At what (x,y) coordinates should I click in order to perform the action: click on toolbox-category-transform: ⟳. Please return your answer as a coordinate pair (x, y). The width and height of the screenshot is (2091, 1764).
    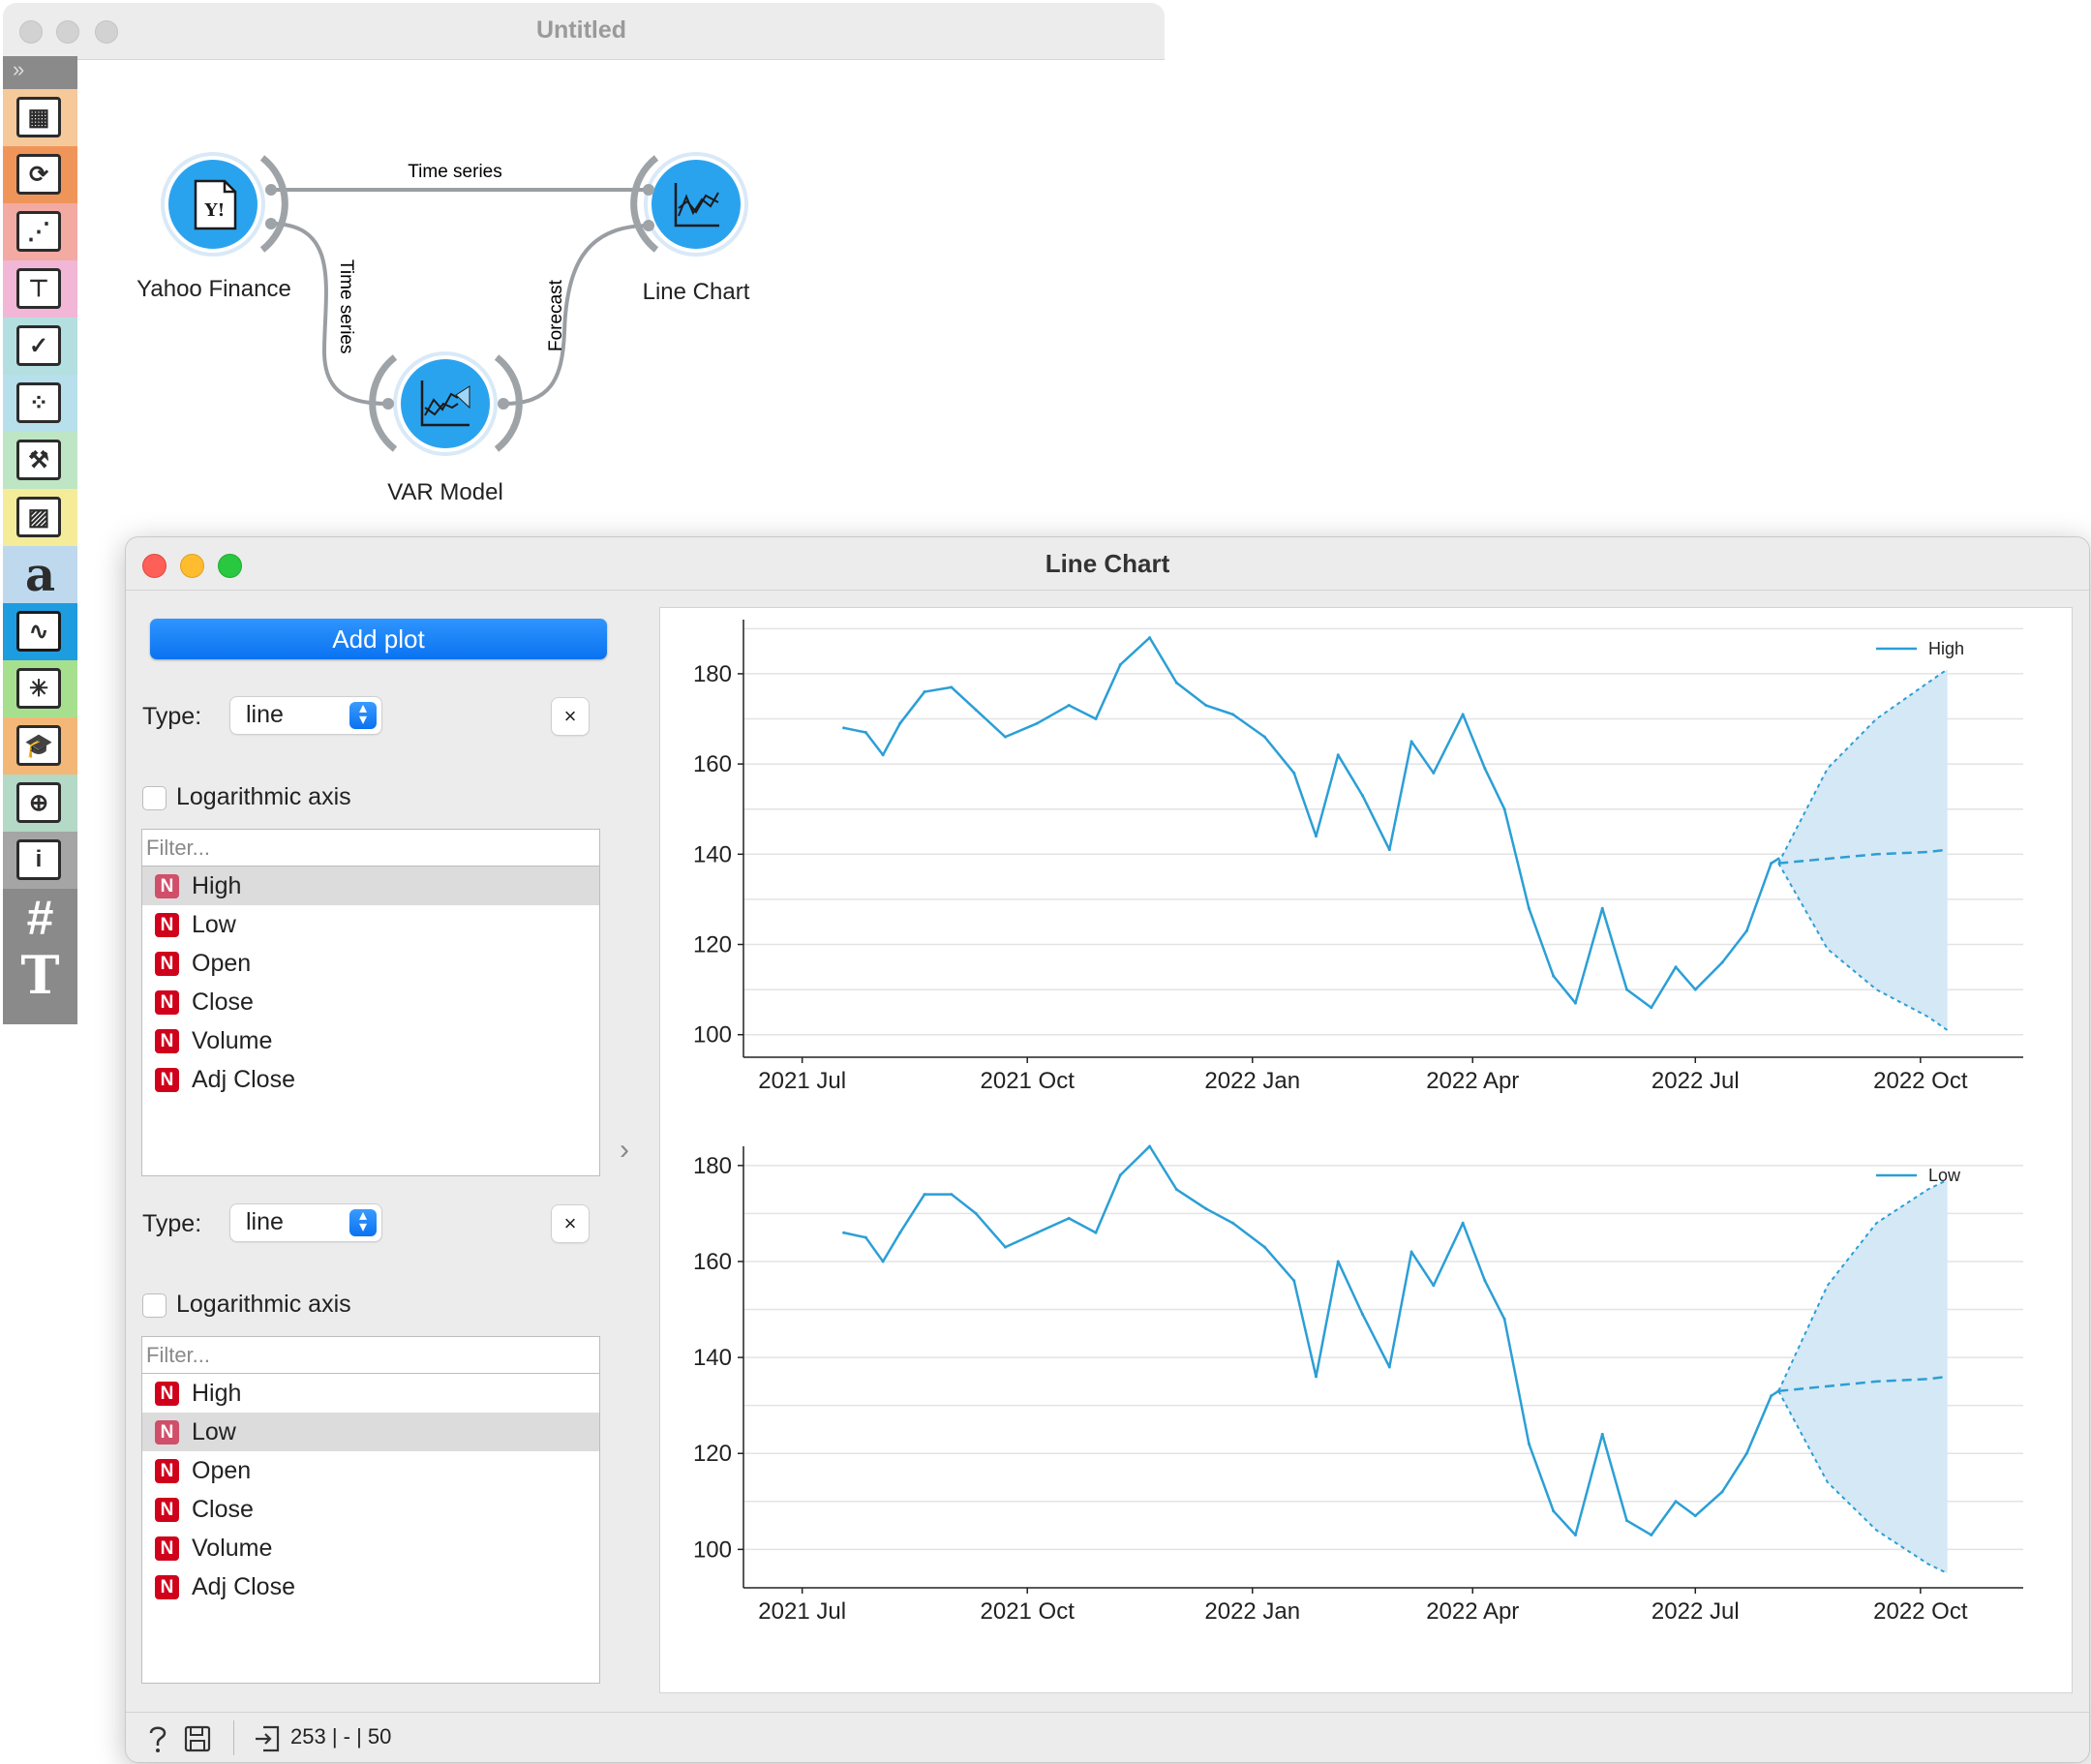
    Looking at the image, I should click on (40, 174).